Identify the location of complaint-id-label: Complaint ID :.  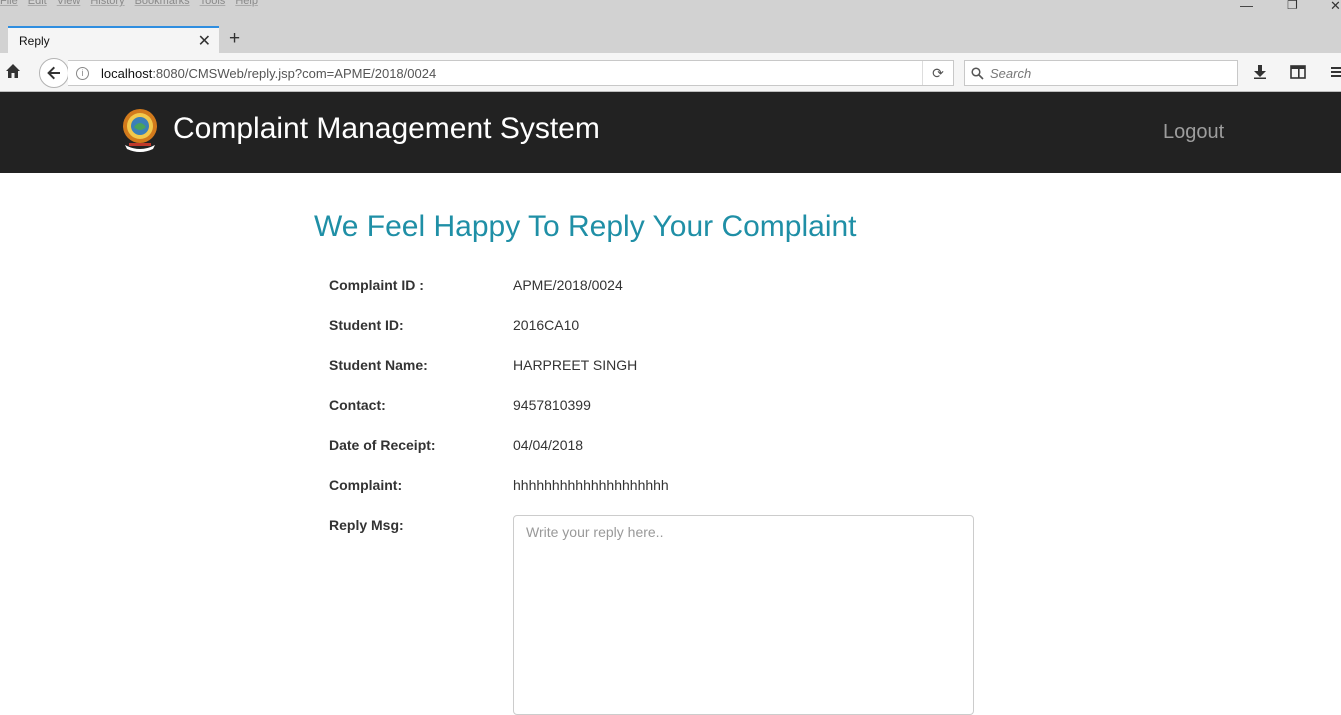
(376, 285).